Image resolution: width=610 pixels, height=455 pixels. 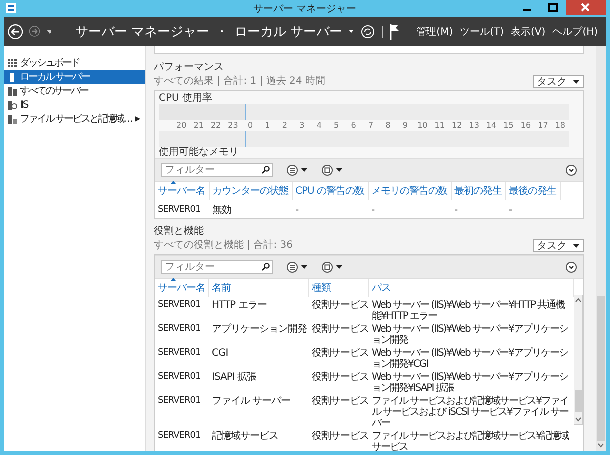 What do you see at coordinates (528, 31) in the screenshot?
I see `menu-item: 表示(V)` at bounding box center [528, 31].